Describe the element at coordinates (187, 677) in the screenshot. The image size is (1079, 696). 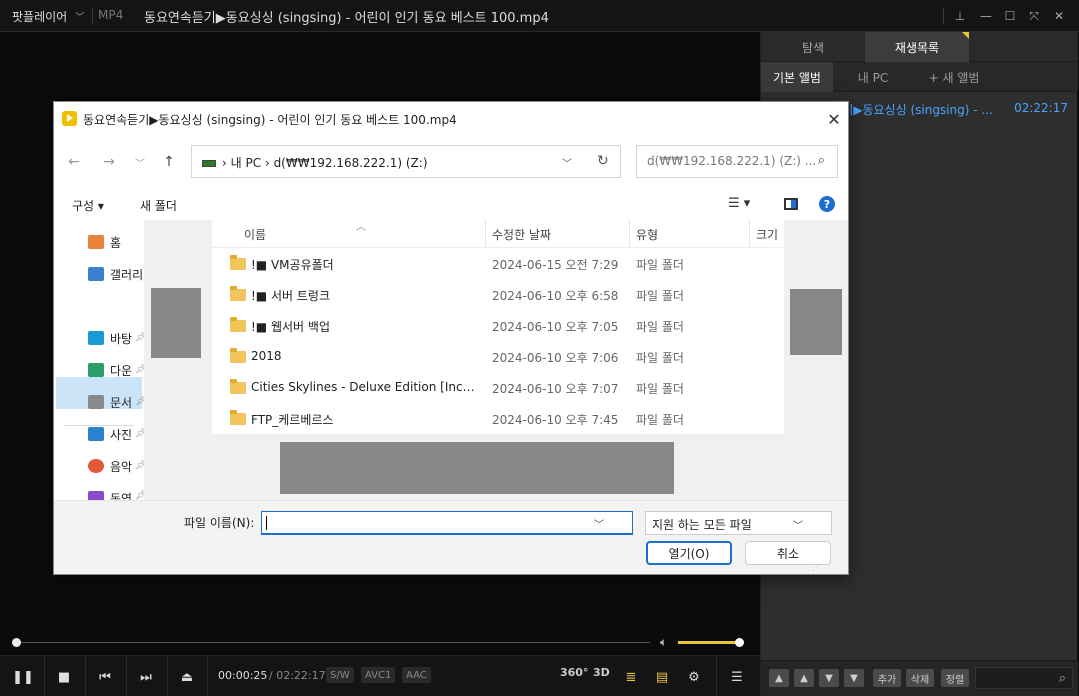
I see `eject-icon: ⏏︎` at that location.